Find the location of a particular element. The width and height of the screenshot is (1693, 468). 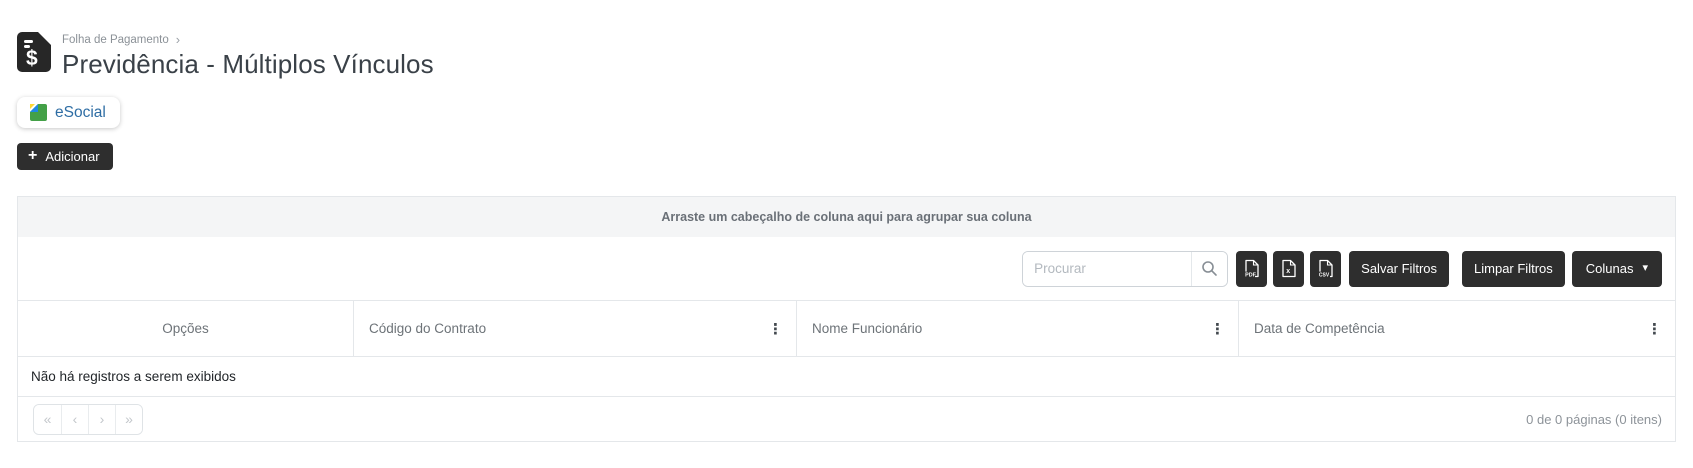

csv-label: CSV is located at coordinates (1324, 275).